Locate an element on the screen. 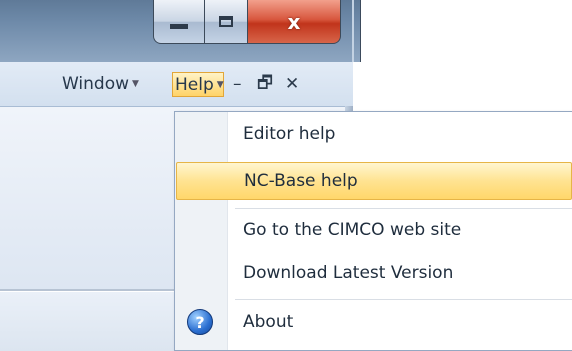 This screenshot has height=351, width=572. caption-buttons: x is located at coordinates (247, 22).